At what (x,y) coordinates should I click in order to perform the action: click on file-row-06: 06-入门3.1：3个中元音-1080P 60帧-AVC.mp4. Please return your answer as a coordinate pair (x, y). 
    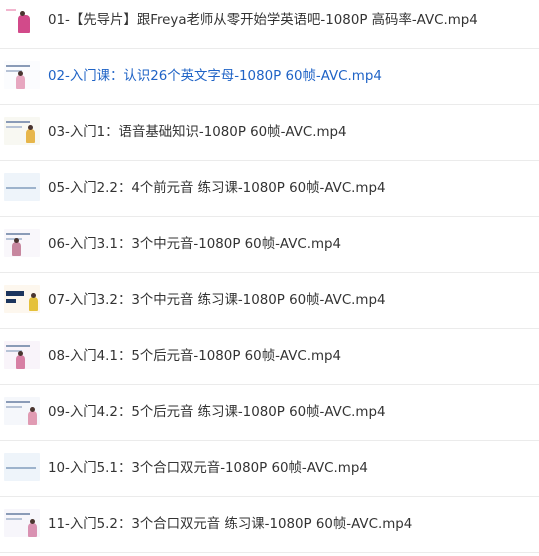
    Looking at the image, I should click on (269, 245).